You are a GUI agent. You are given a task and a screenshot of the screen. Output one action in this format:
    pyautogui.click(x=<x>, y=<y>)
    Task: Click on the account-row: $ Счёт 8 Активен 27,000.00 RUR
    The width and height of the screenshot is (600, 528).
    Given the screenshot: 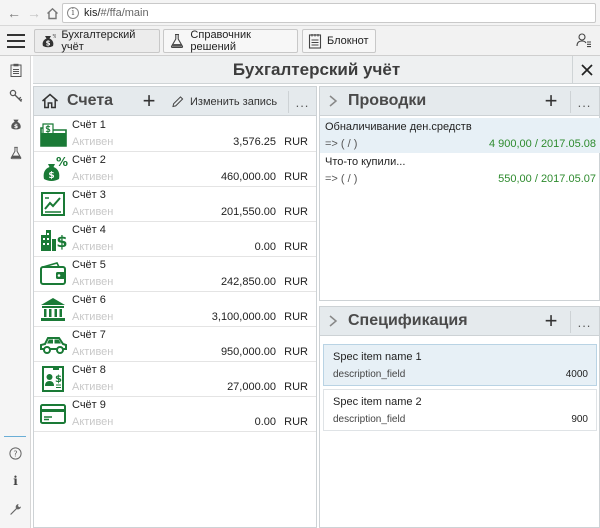 What is the action you would take?
    pyautogui.click(x=175, y=379)
    